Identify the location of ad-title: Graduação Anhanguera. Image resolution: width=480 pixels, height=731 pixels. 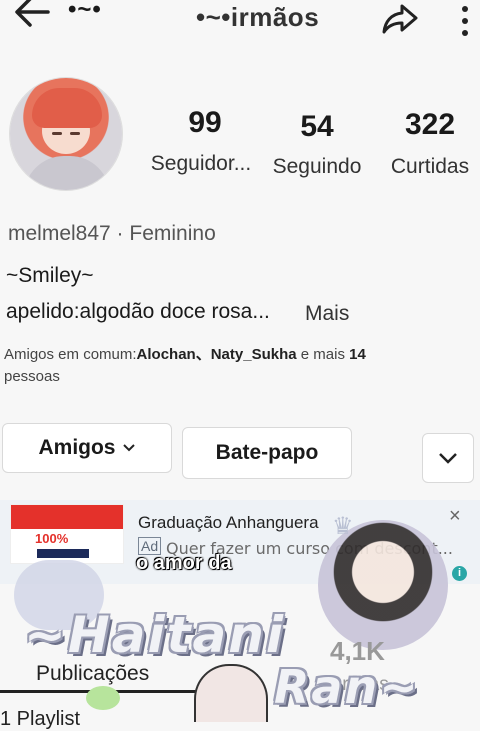
(228, 523).